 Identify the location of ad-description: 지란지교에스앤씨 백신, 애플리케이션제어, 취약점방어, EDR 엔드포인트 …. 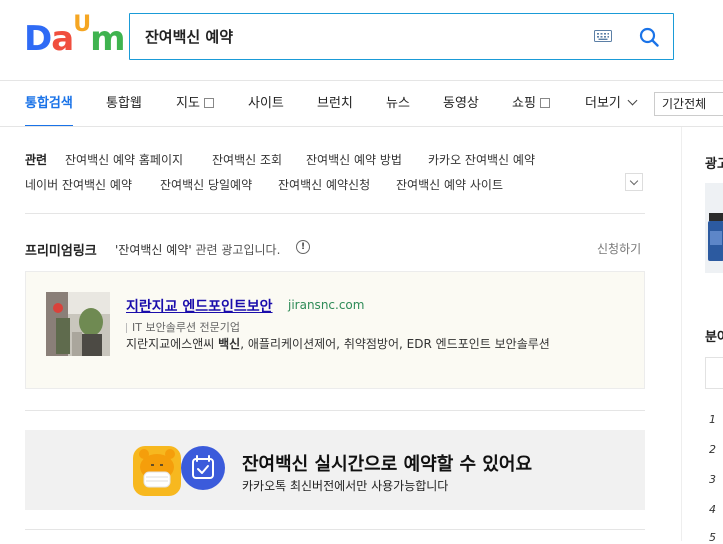
(351, 344).